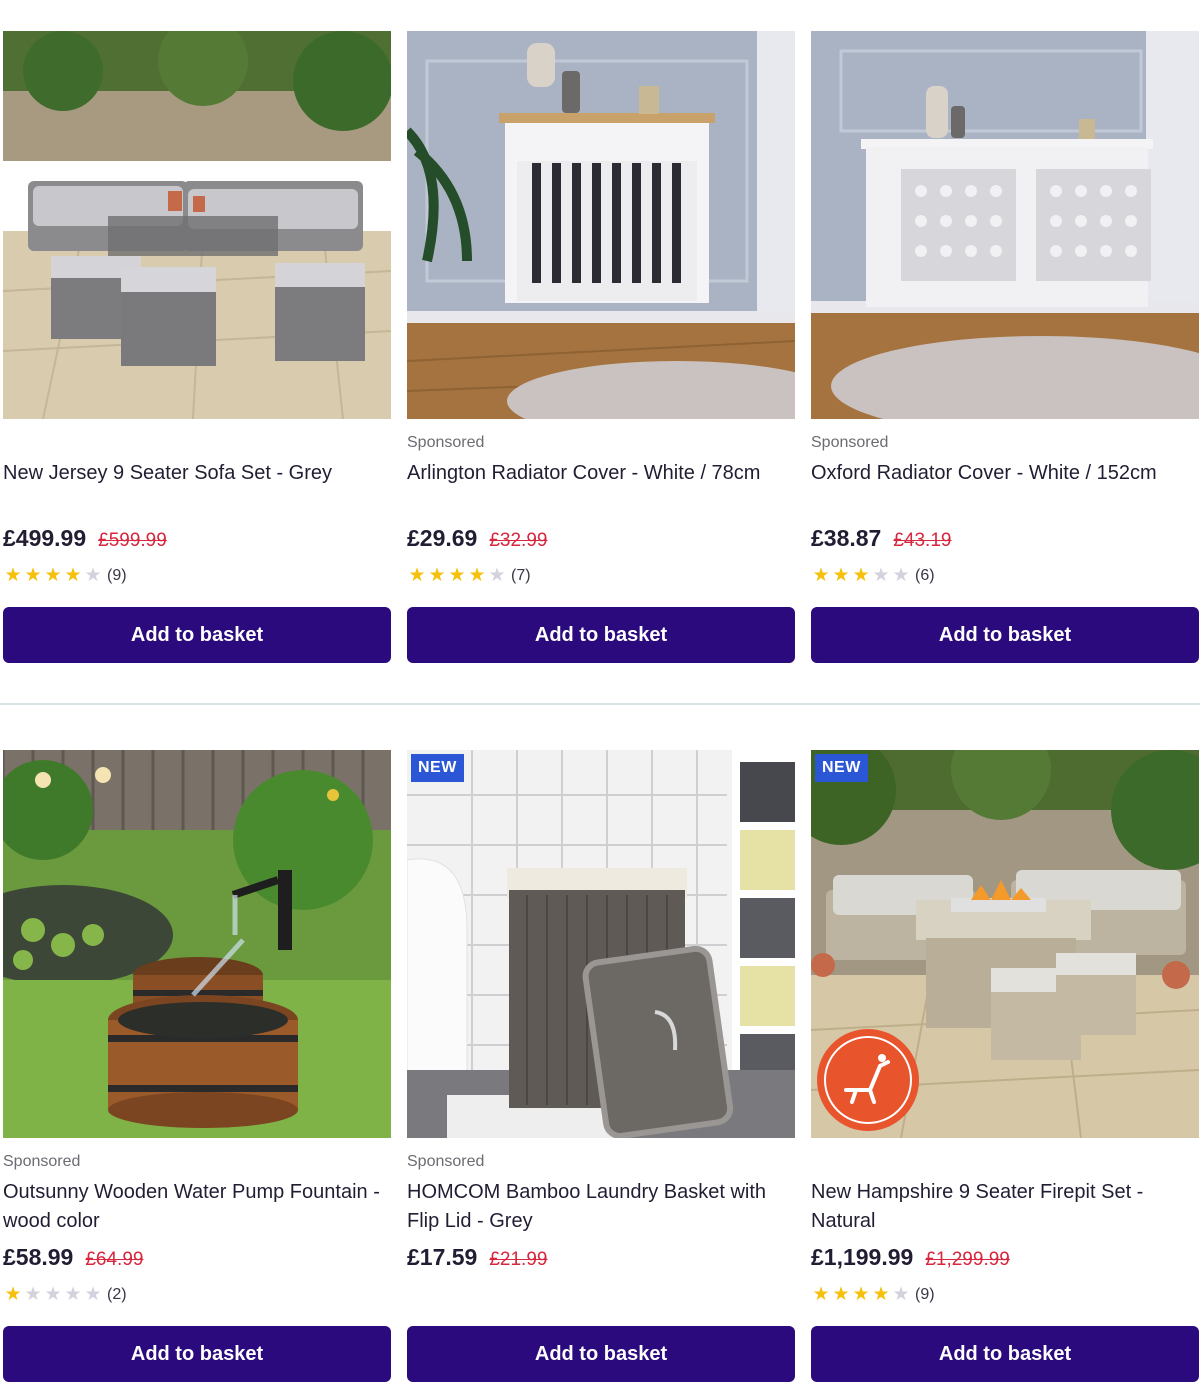 This screenshot has height=1392, width=1200. Describe the element at coordinates (1005, 944) in the screenshot. I see `product-image-firepit-set: NEW` at that location.